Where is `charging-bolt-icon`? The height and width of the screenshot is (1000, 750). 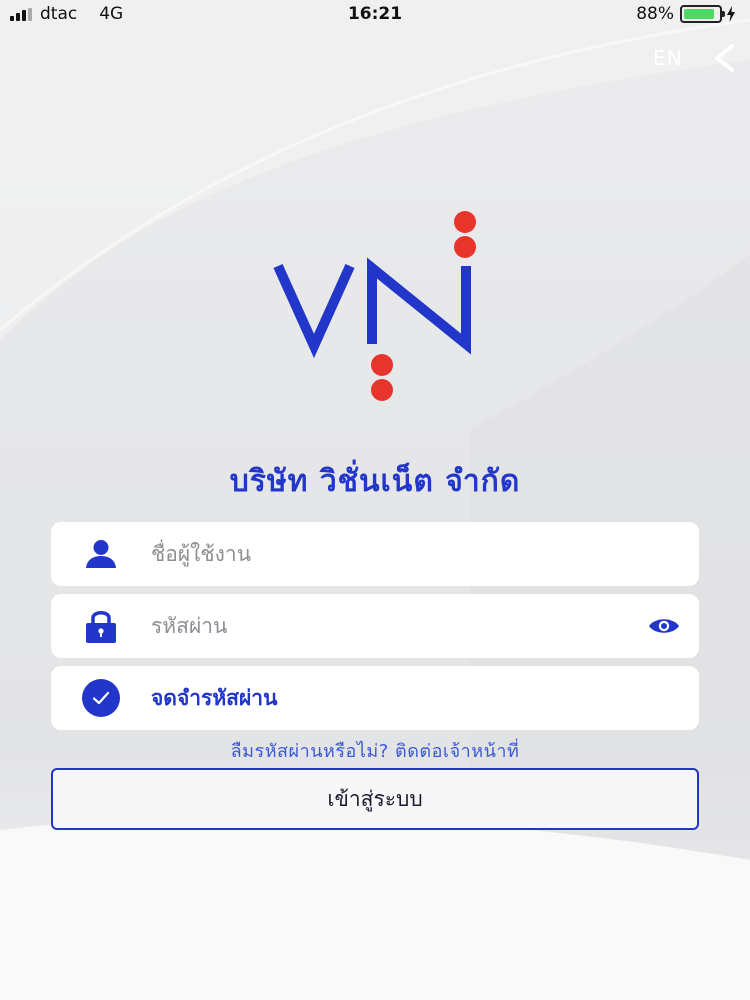
charging-bolt-icon is located at coordinates (731, 14).